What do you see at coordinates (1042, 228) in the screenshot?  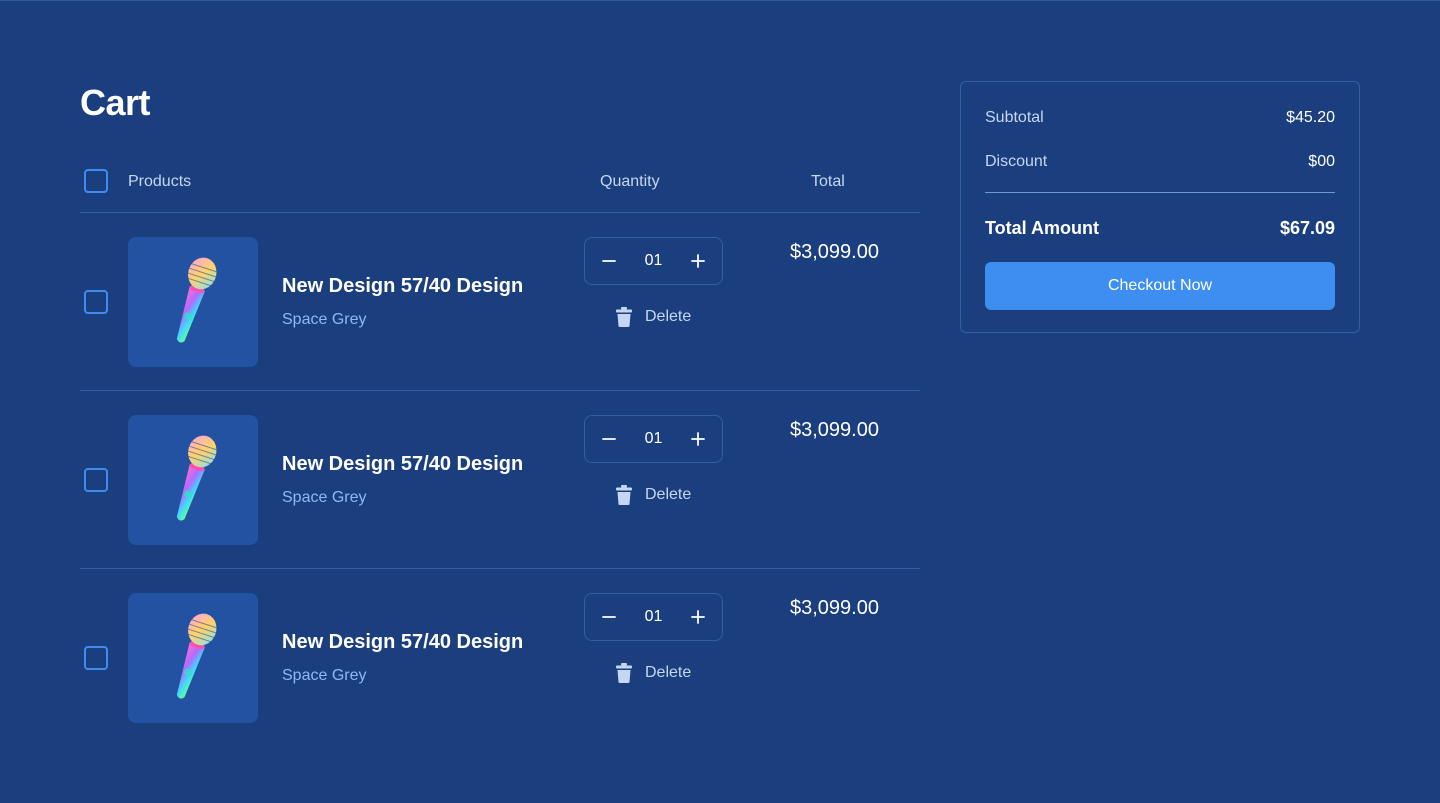 I see `total-amount-label: Total Amount` at bounding box center [1042, 228].